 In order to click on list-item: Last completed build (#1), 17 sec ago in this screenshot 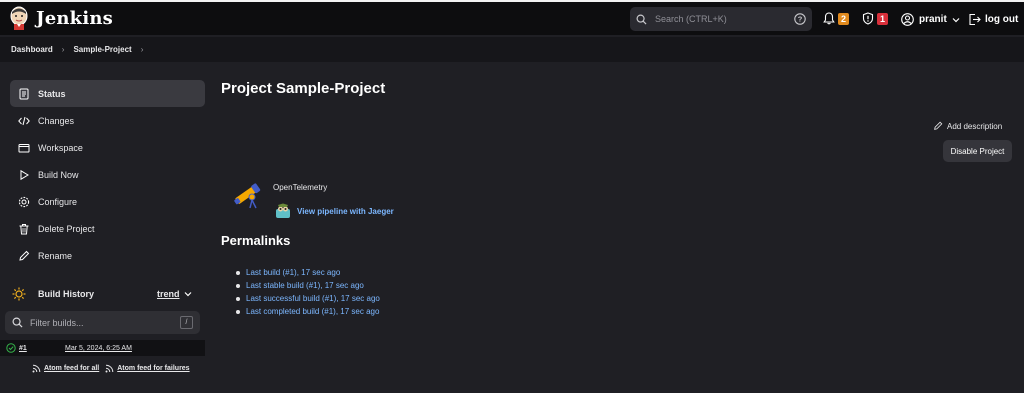, I will do `click(308, 311)`.